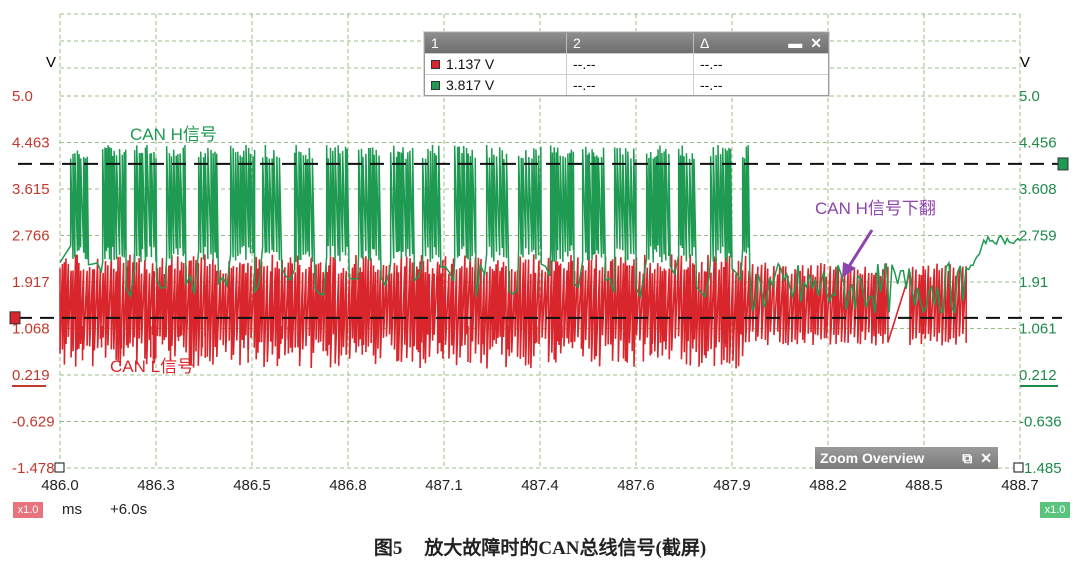 Image resolution: width=1080 pixels, height=566 pixels. Describe the element at coordinates (1020, 485) in the screenshot. I see `x-axis-tick-label: 488.7` at that location.